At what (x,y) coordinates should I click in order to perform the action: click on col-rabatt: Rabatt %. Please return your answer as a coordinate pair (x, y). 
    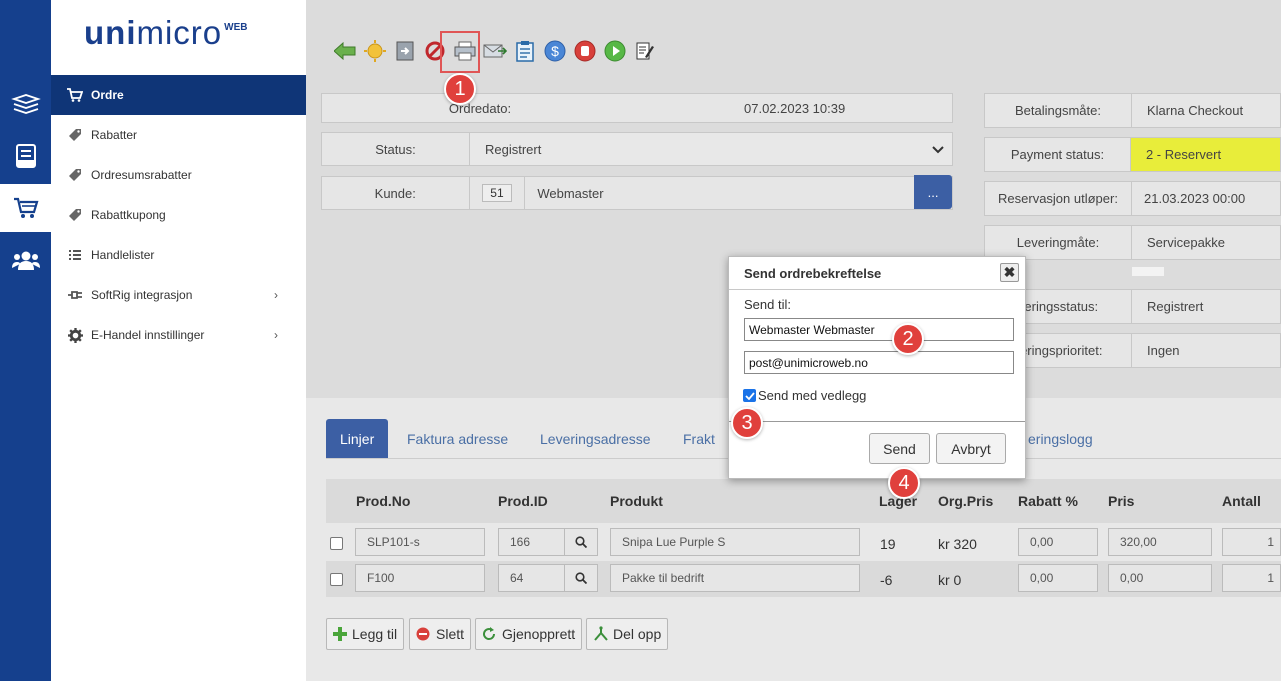
    Looking at the image, I should click on (1048, 501).